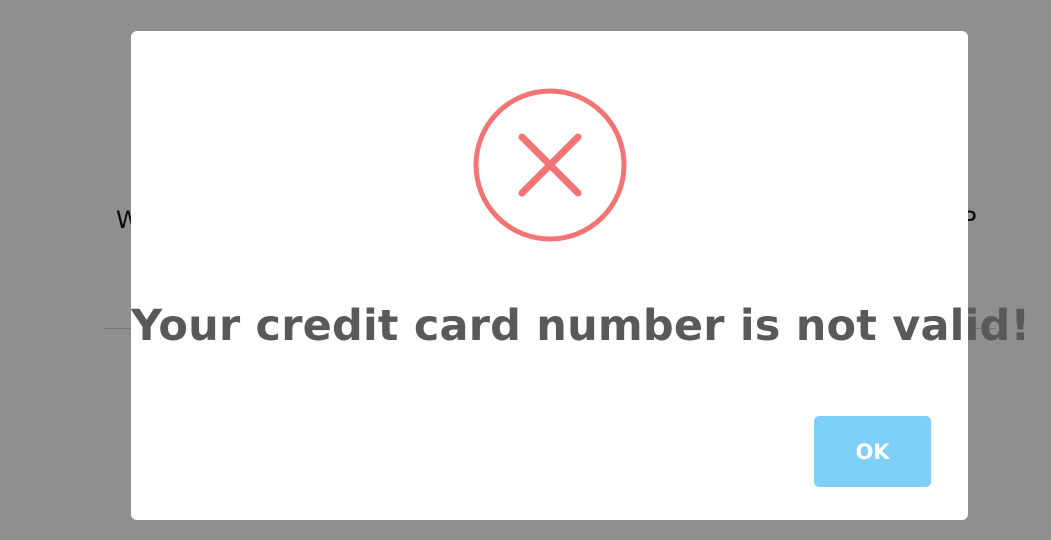 Image resolution: width=1051 pixels, height=540 pixels. Describe the element at coordinates (872, 451) in the screenshot. I see `ok-button: OK` at that location.